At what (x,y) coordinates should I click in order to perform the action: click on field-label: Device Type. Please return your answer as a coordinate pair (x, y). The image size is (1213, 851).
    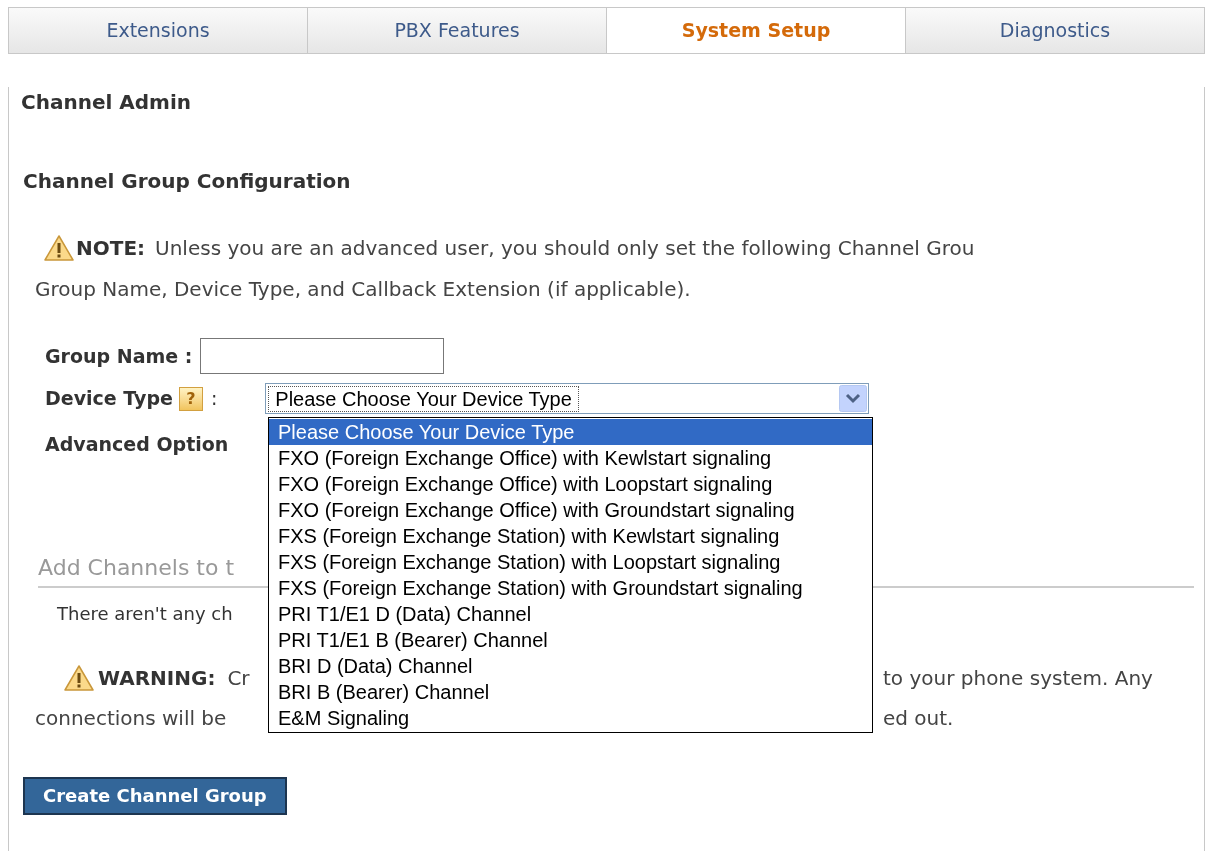
    Looking at the image, I should click on (109, 399).